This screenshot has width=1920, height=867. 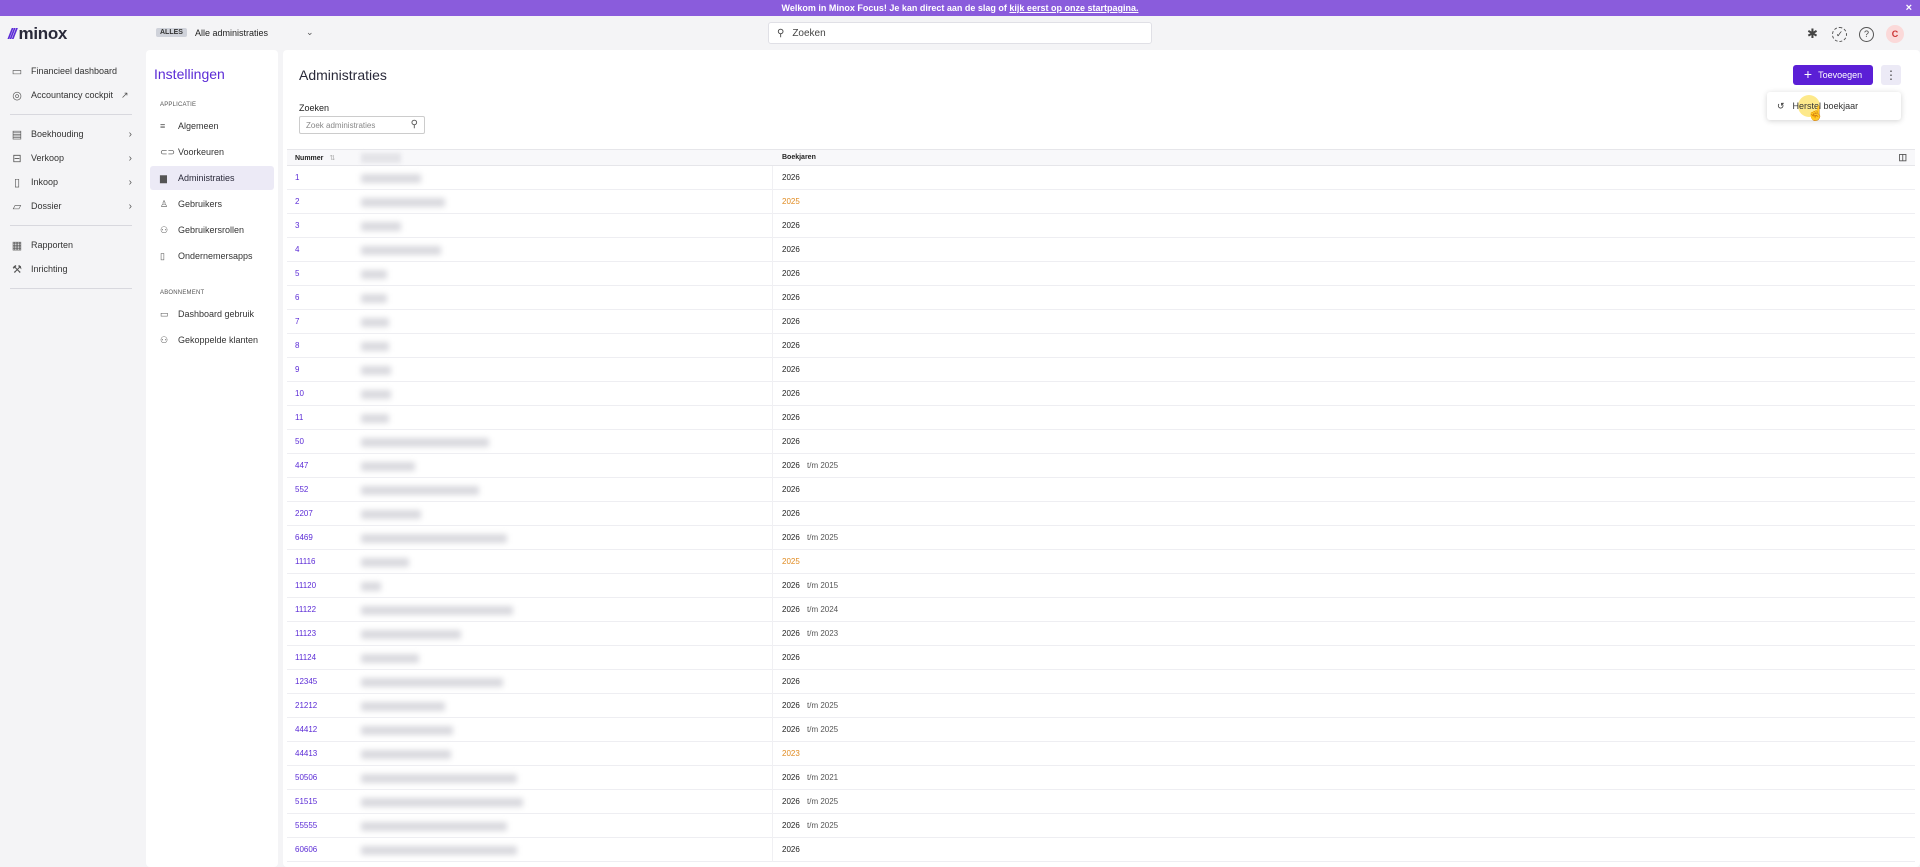 I want to click on avatar: C, so click(x=1895, y=34).